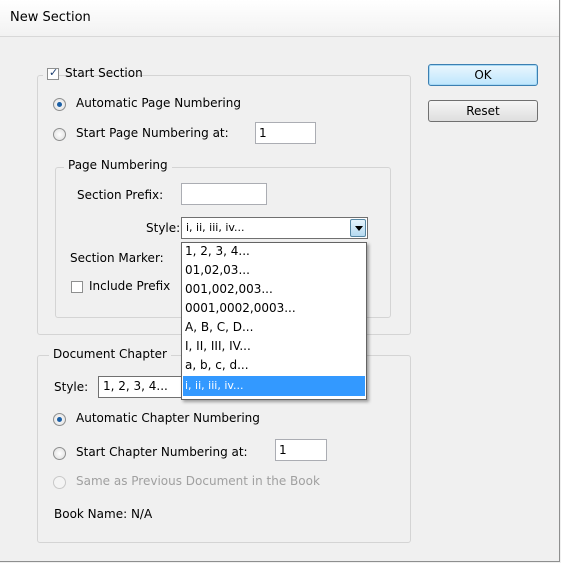 The width and height of the screenshot is (561, 563). What do you see at coordinates (103, 514) in the screenshot?
I see `book-name-text: Book Name: N/A` at bounding box center [103, 514].